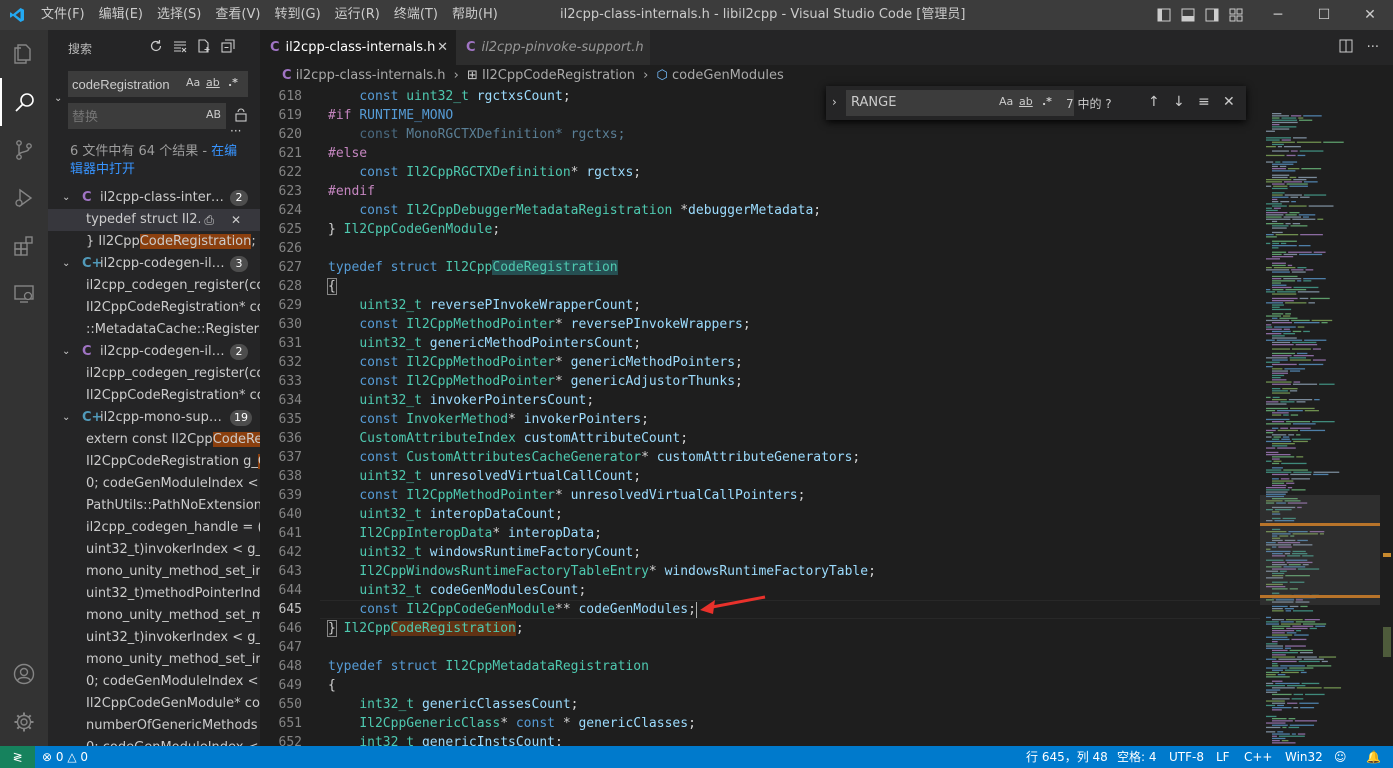  What do you see at coordinates (1067, 757) in the screenshot?
I see `cursor-position: 行 645，列 48` at bounding box center [1067, 757].